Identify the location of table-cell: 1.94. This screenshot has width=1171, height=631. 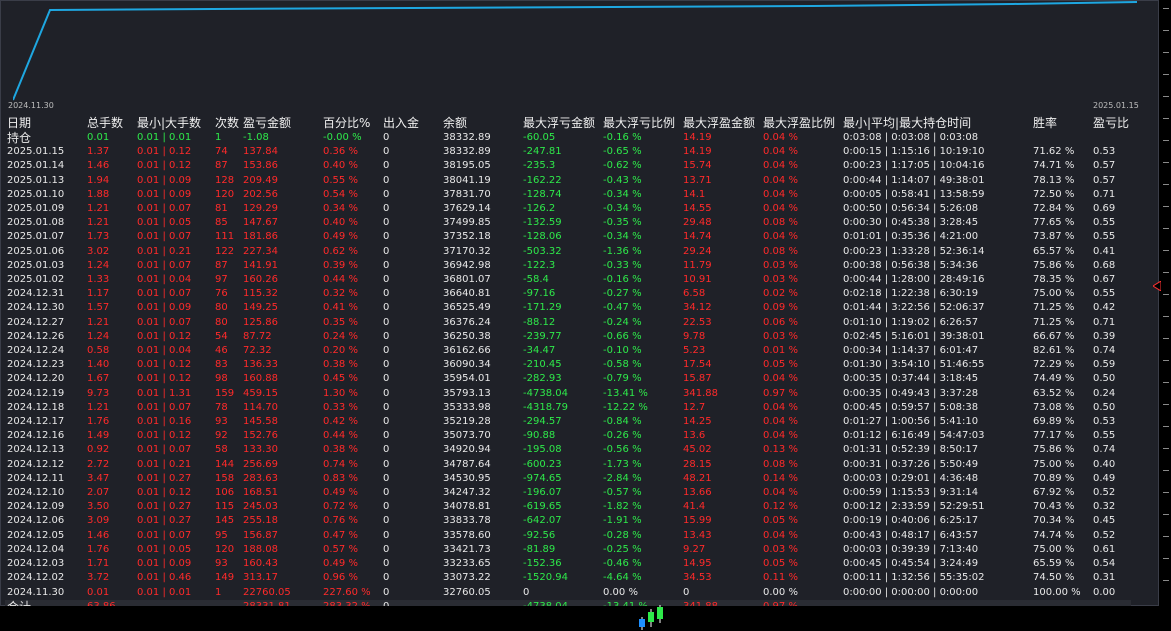
(98, 180).